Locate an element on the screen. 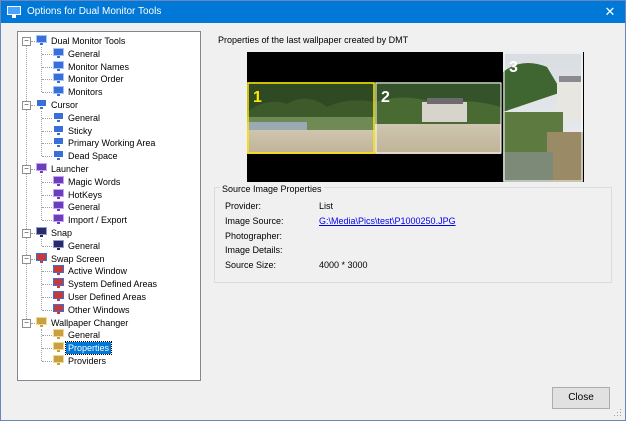 The image size is (626, 421). tree-group-label: Snap is located at coordinates (62, 233).